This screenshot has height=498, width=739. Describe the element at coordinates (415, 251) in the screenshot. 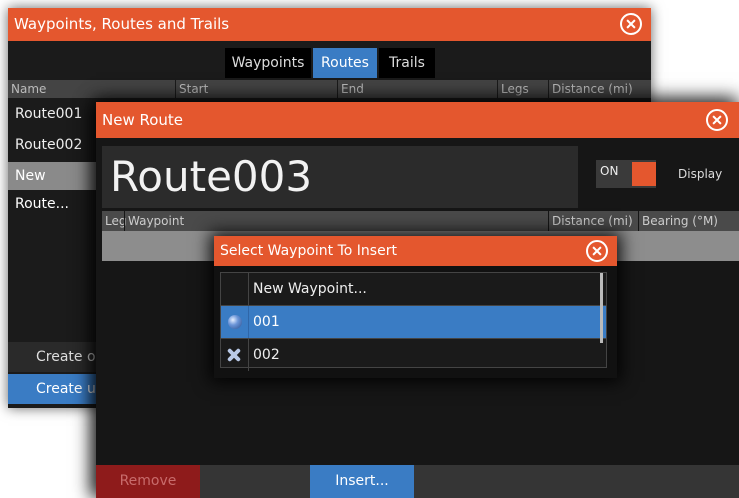

I see `select-waypoint-title: Select Waypoint To Insert` at that location.